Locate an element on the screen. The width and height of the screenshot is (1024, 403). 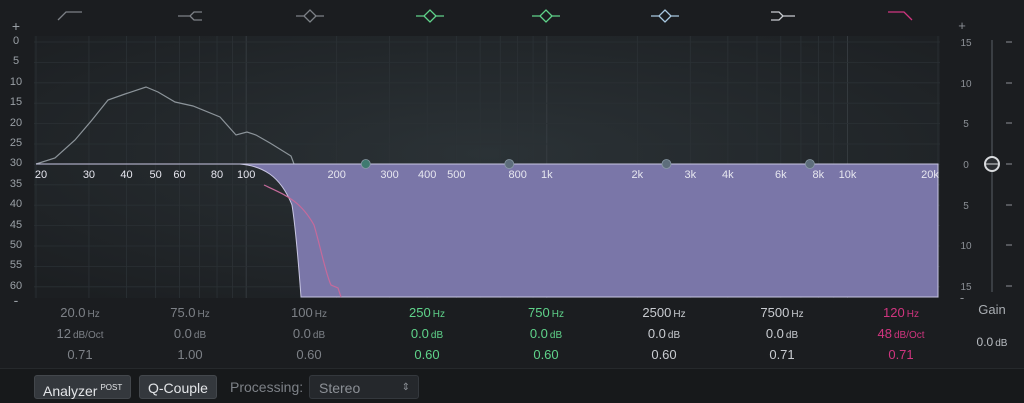
band-gain: 48 dB/Oct is located at coordinates (901, 333).